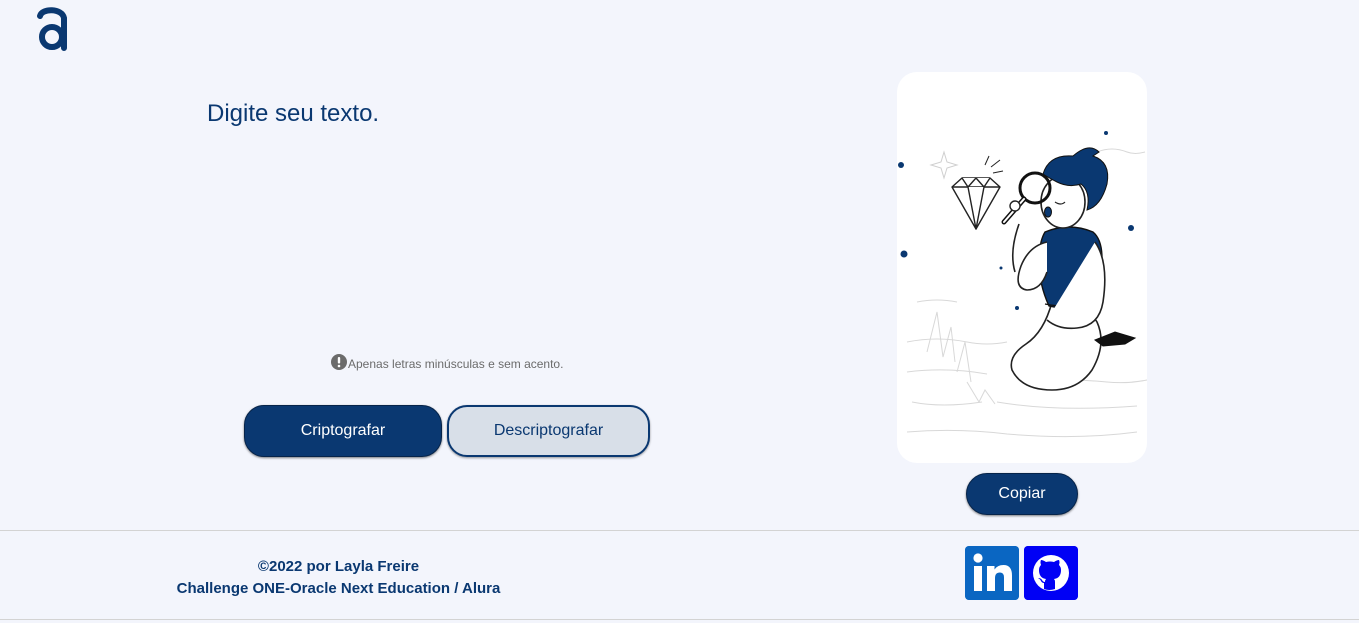 The width and height of the screenshot is (1359, 623). Describe the element at coordinates (343, 431) in the screenshot. I see `encrypt-button: Criptografar` at that location.